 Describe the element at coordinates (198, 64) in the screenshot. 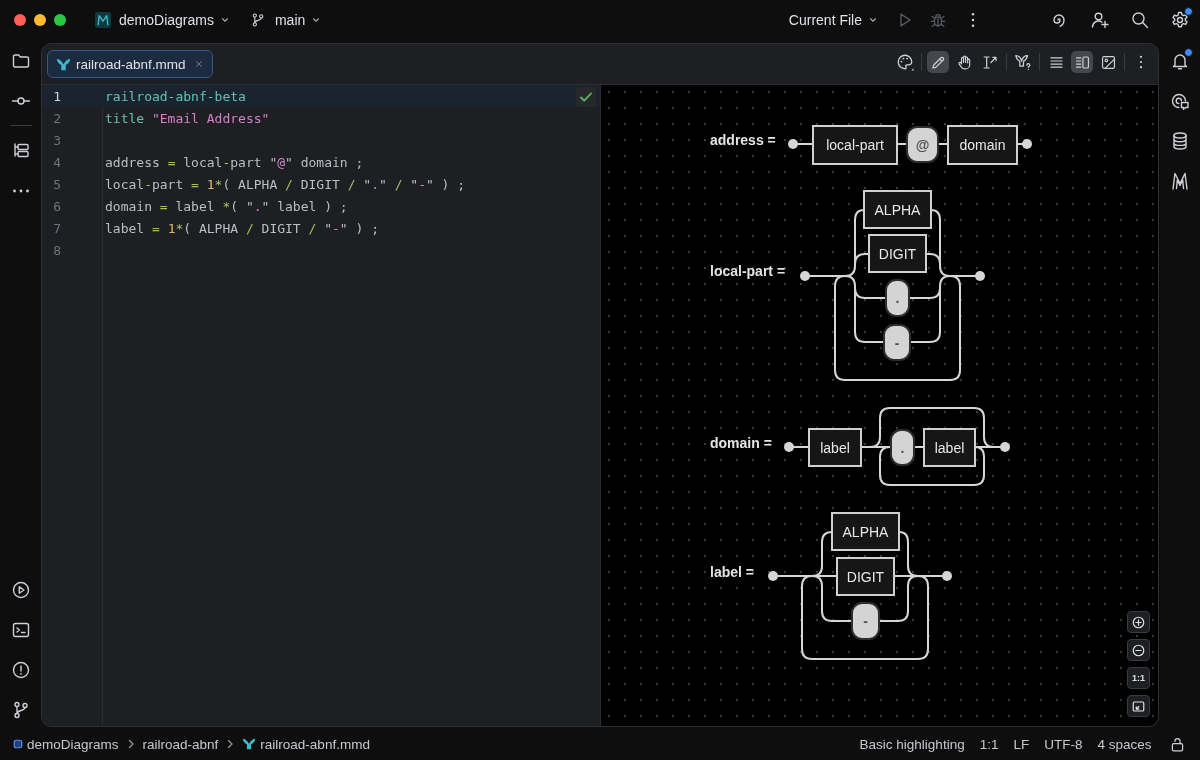

I see `close-icon` at that location.